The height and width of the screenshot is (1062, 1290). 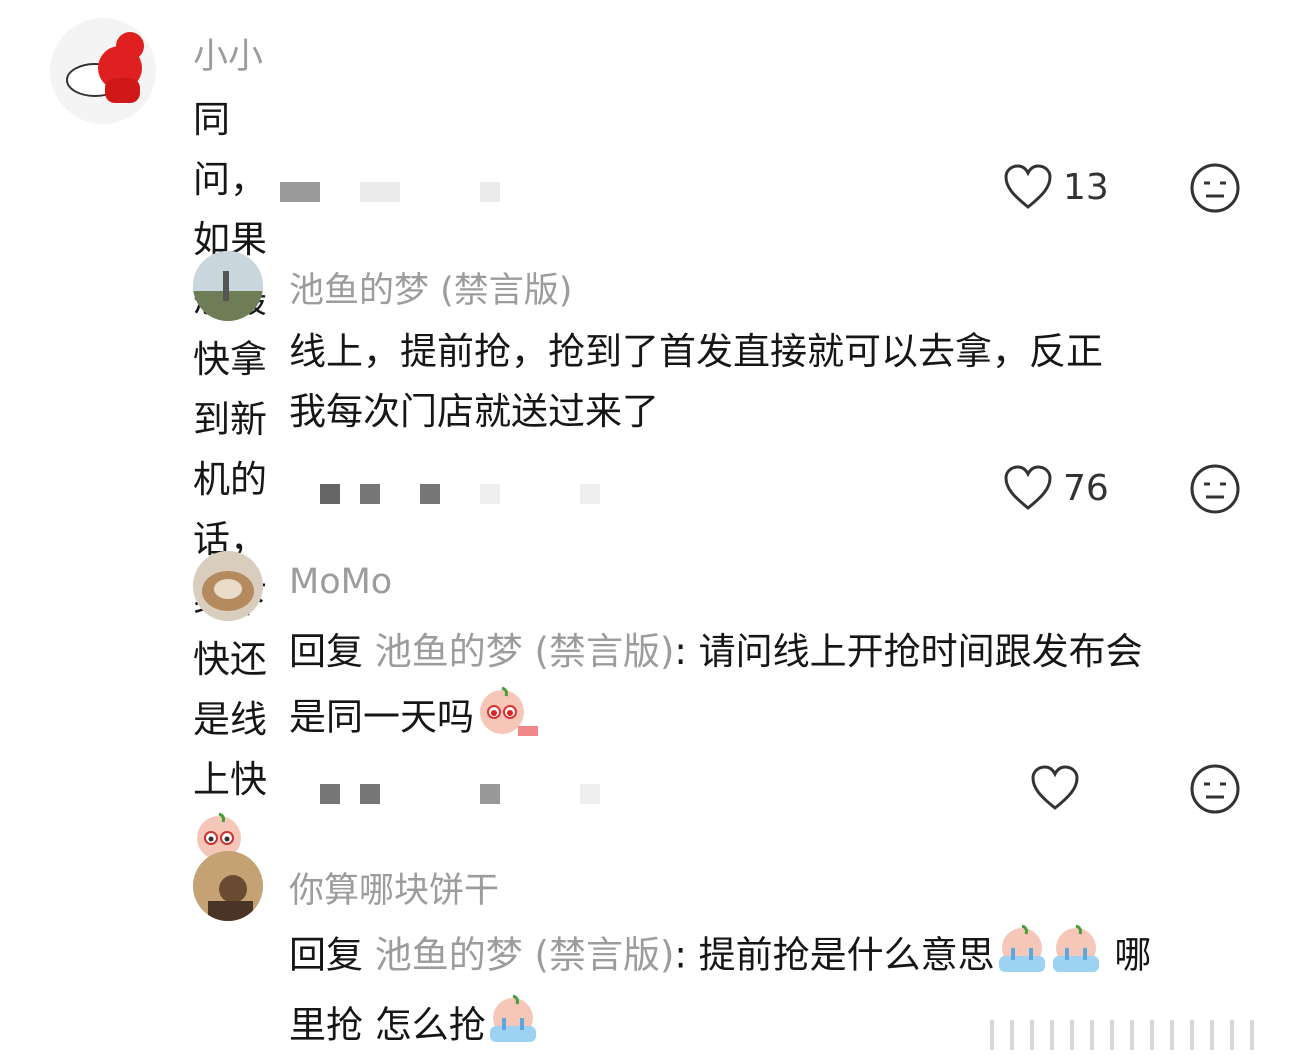 I want to click on username: 池鱼的梦 (禁言版), so click(x=430, y=287).